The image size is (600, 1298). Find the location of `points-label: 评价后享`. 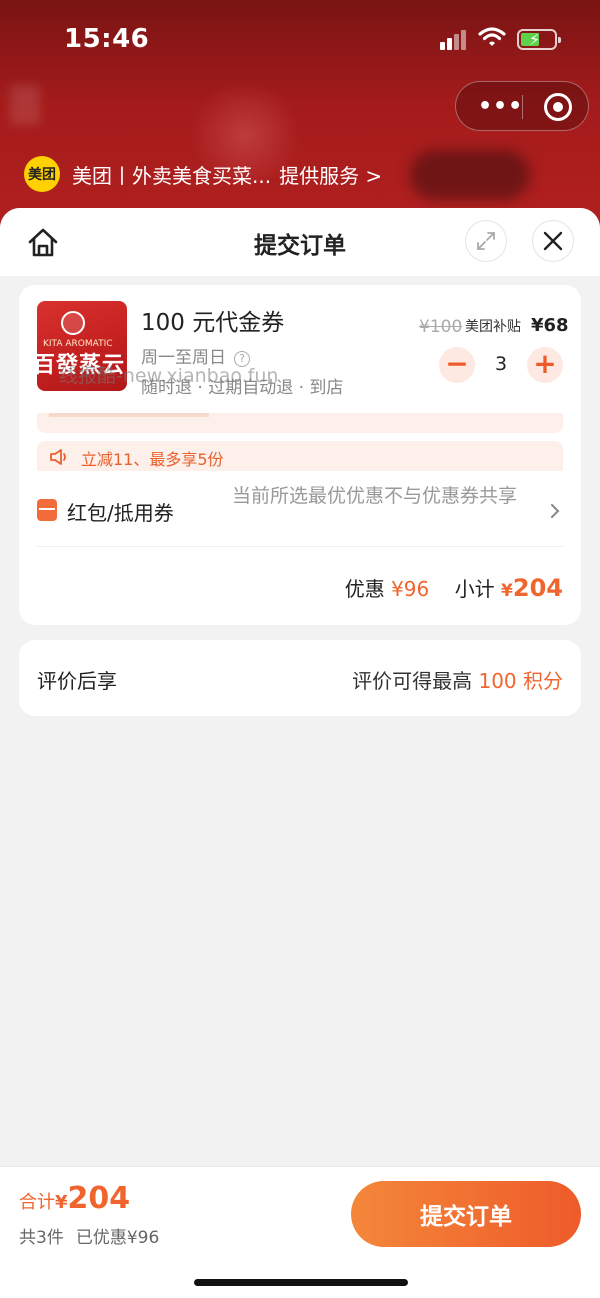

points-label: 评价后享 is located at coordinates (77, 681).